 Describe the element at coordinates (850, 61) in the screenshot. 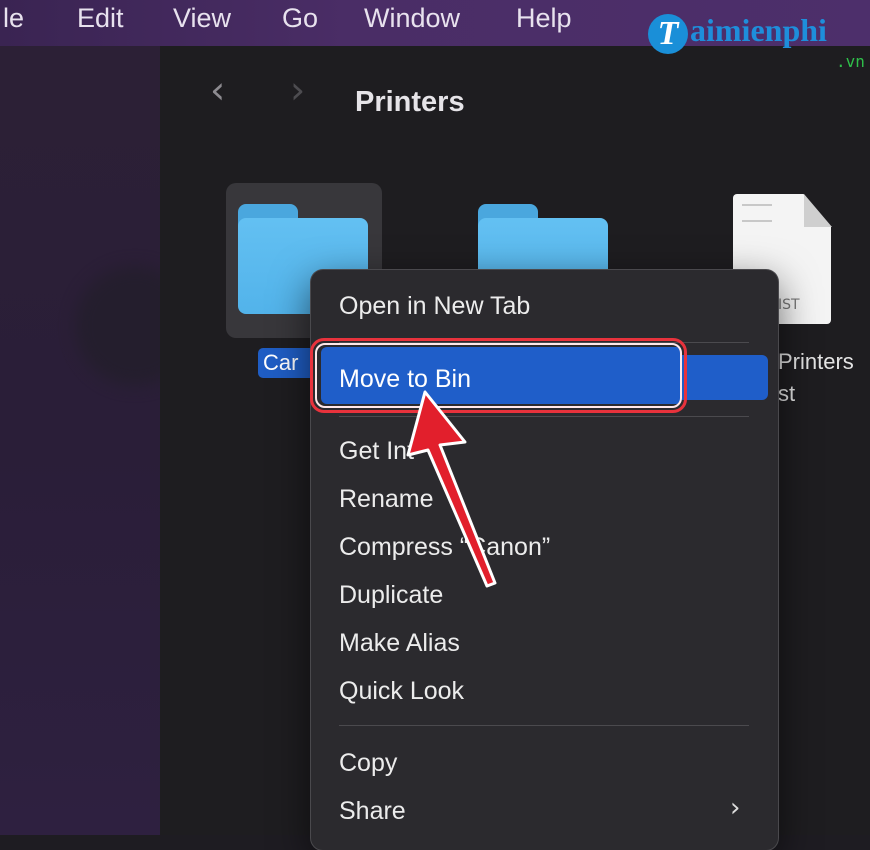

I see `watermark-suffix: .vn` at that location.